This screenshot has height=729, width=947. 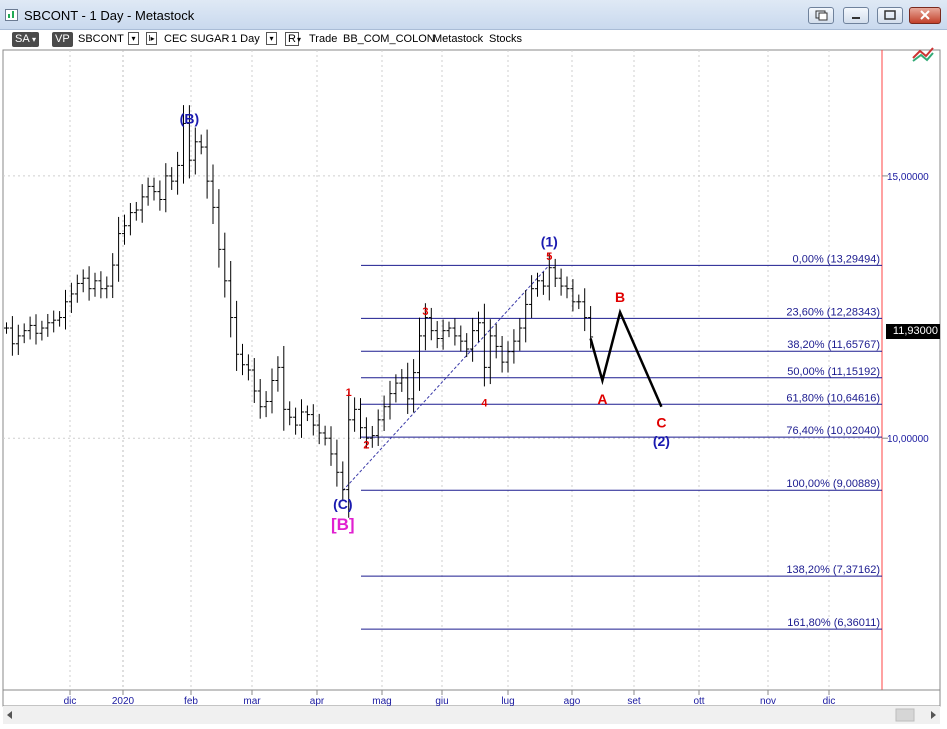 What do you see at coordinates (661, 423) in the screenshot?
I see `wave-label: C` at bounding box center [661, 423].